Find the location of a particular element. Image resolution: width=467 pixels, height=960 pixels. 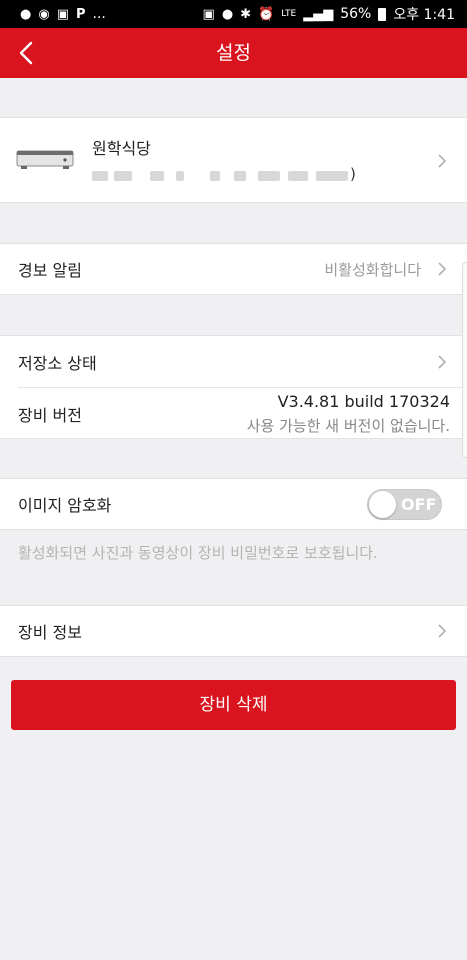

back-button is located at coordinates (26, 53).